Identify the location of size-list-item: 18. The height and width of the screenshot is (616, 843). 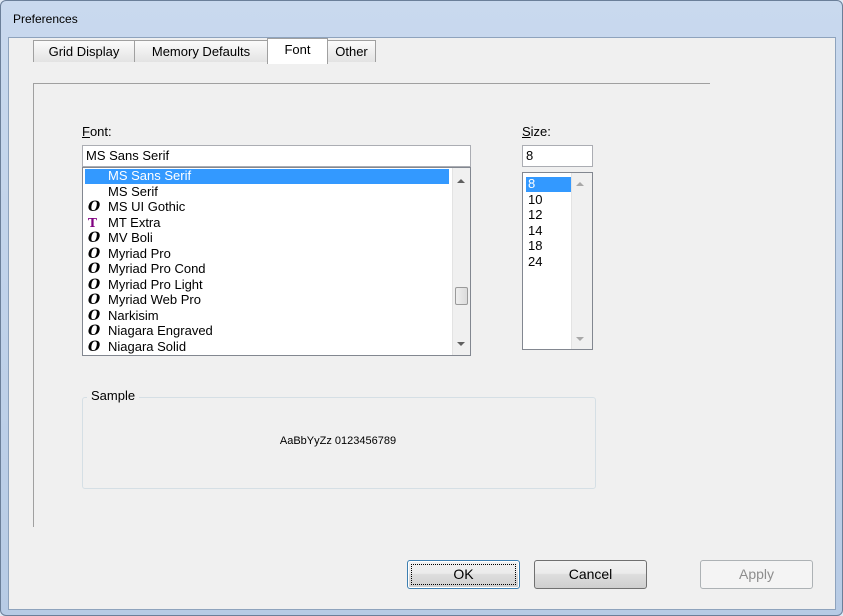
(549, 246).